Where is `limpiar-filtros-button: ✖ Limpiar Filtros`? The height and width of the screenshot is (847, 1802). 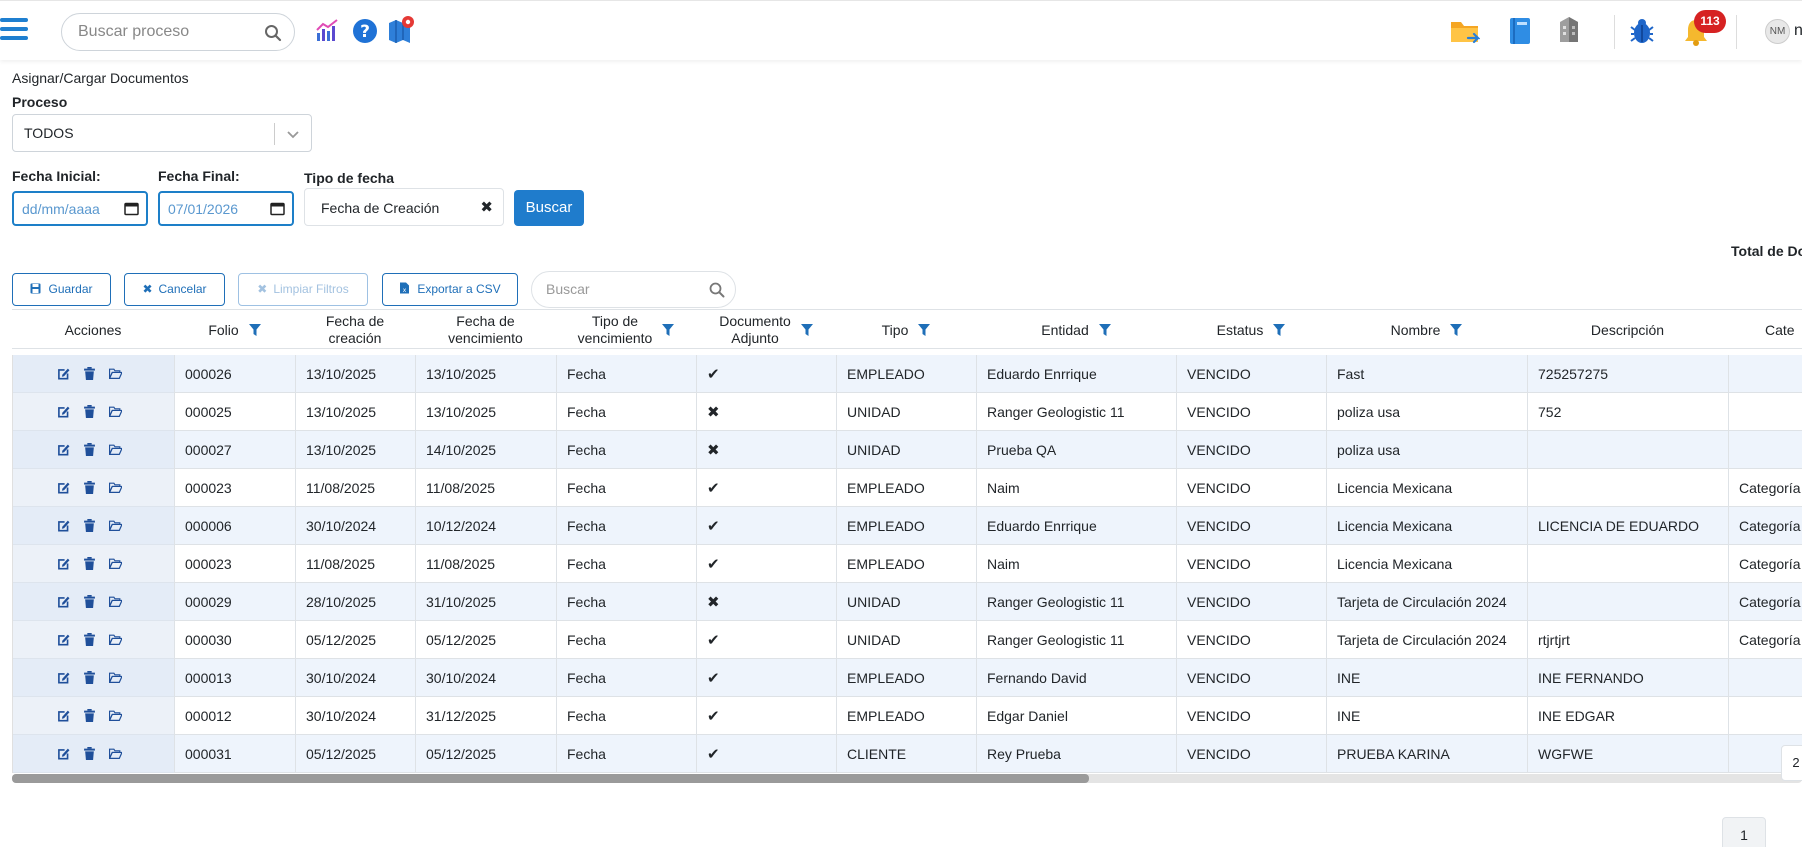
limpiar-filtros-button: ✖ Limpiar Filtros is located at coordinates (303, 289).